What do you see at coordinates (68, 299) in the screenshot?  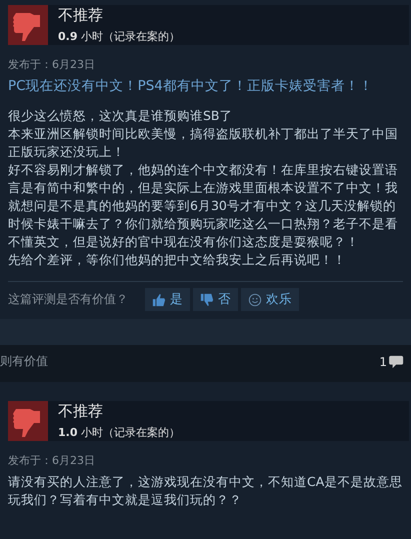 I see `vote-prompt: 这篇评测是否有价值？` at bounding box center [68, 299].